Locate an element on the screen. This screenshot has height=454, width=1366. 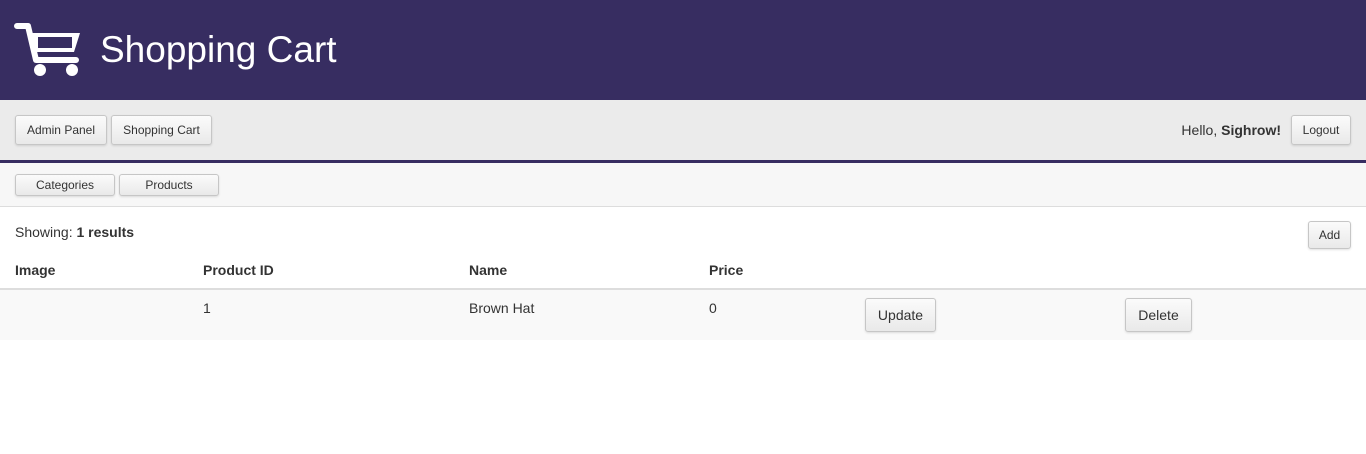
admin-panel-button: Admin Panel is located at coordinates (61, 130).